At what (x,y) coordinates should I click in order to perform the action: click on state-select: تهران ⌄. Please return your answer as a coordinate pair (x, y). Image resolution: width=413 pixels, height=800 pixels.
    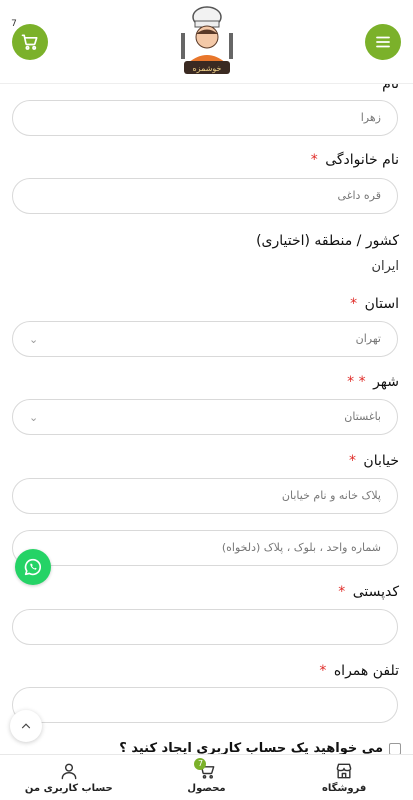
    Looking at the image, I should click on (205, 339).